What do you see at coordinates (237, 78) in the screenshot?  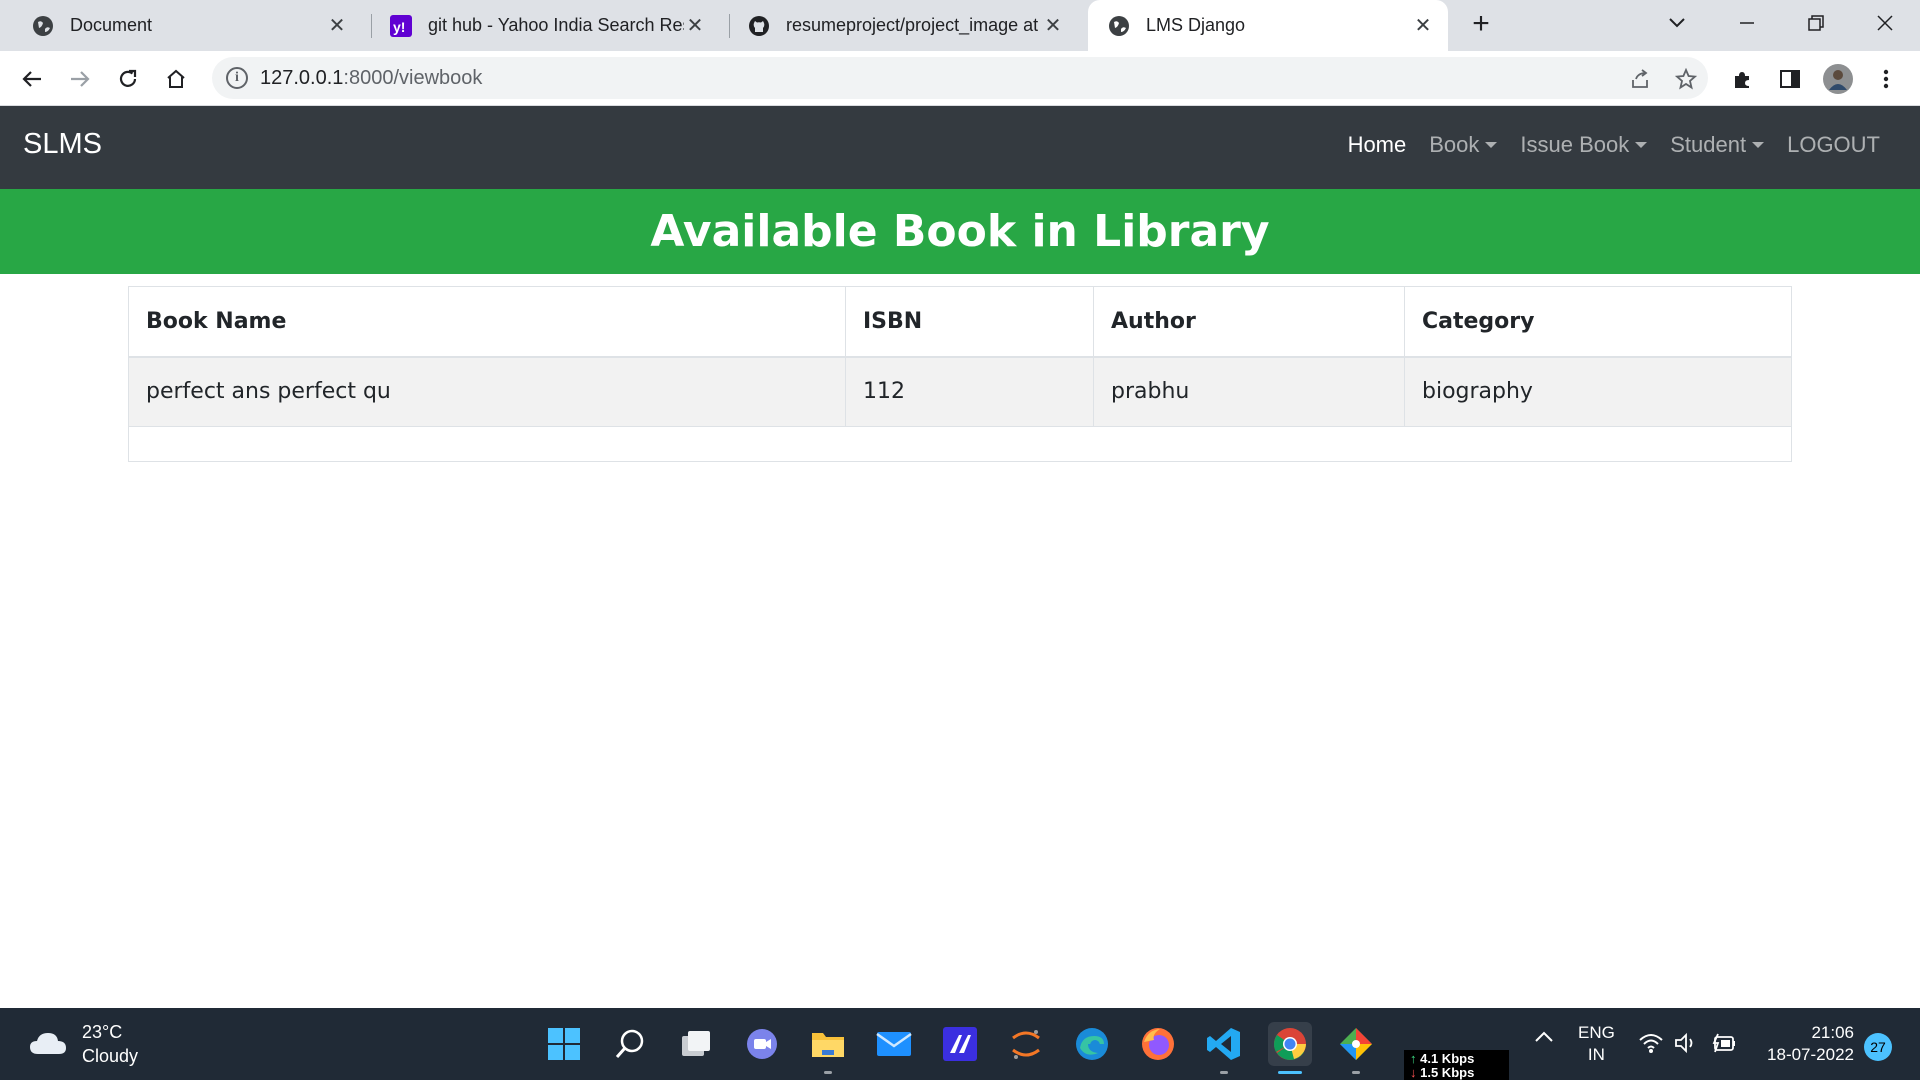 I see `site-info-icon: i` at bounding box center [237, 78].